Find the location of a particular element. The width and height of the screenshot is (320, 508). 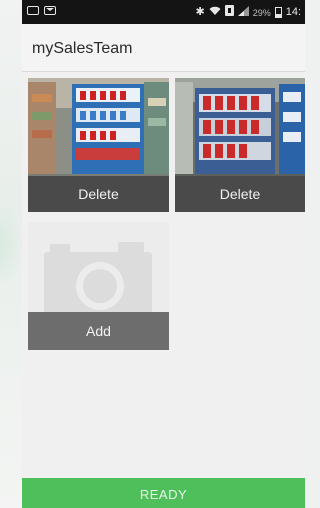

camera-icon is located at coordinates (98, 282).